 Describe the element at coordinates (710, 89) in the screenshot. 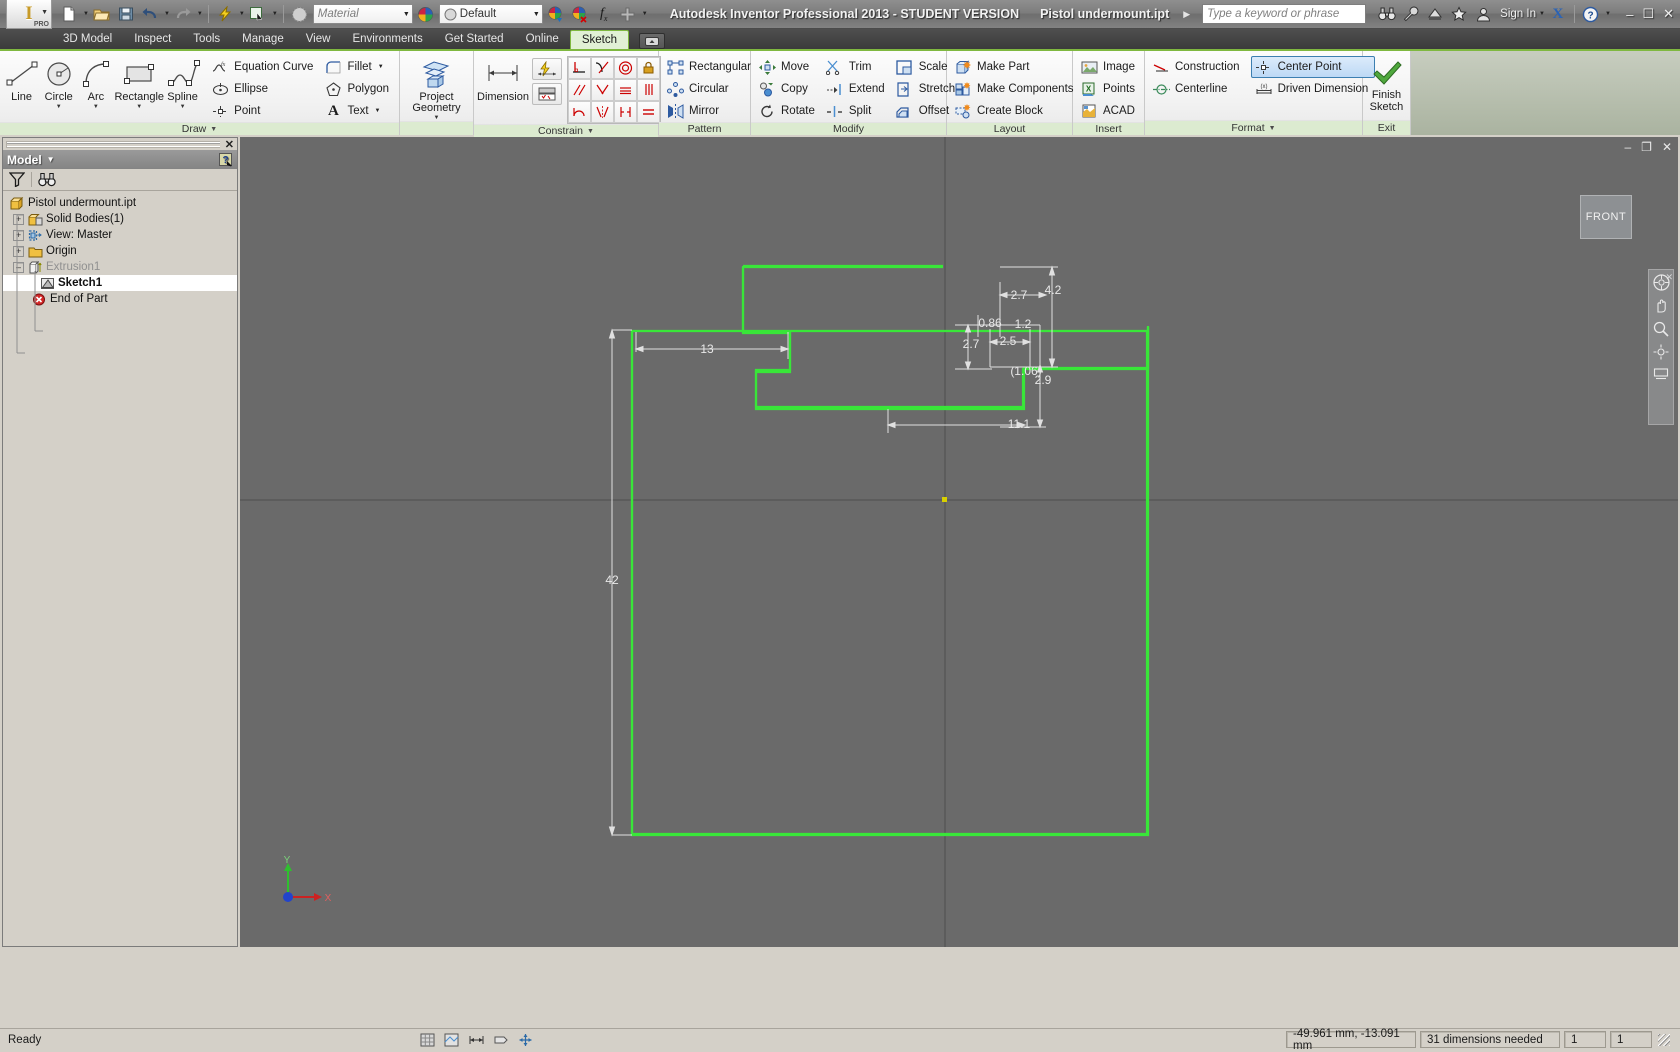

I see `circular-pattern-button: Circular` at that location.